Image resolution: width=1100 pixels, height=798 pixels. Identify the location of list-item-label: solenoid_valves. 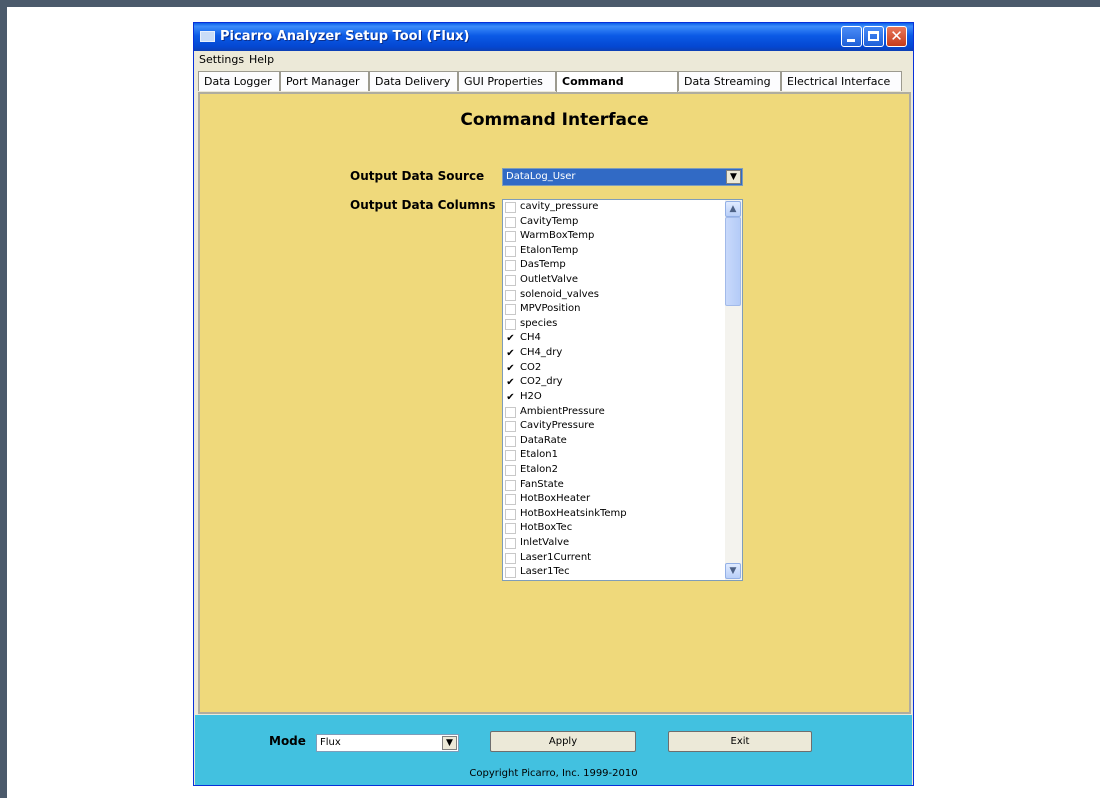
(559, 294).